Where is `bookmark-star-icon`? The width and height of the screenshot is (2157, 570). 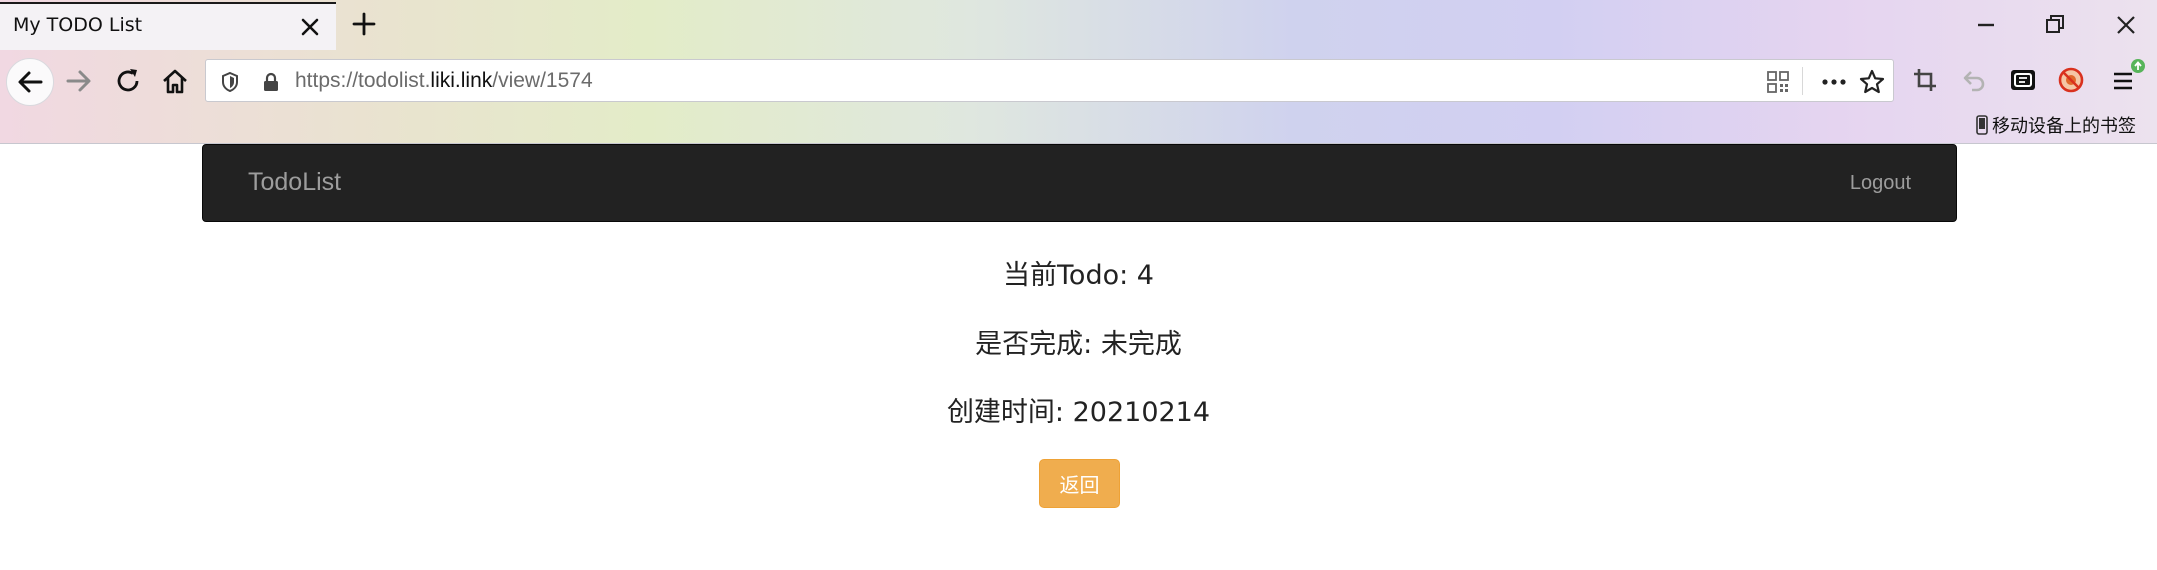 bookmark-star-icon is located at coordinates (1872, 82).